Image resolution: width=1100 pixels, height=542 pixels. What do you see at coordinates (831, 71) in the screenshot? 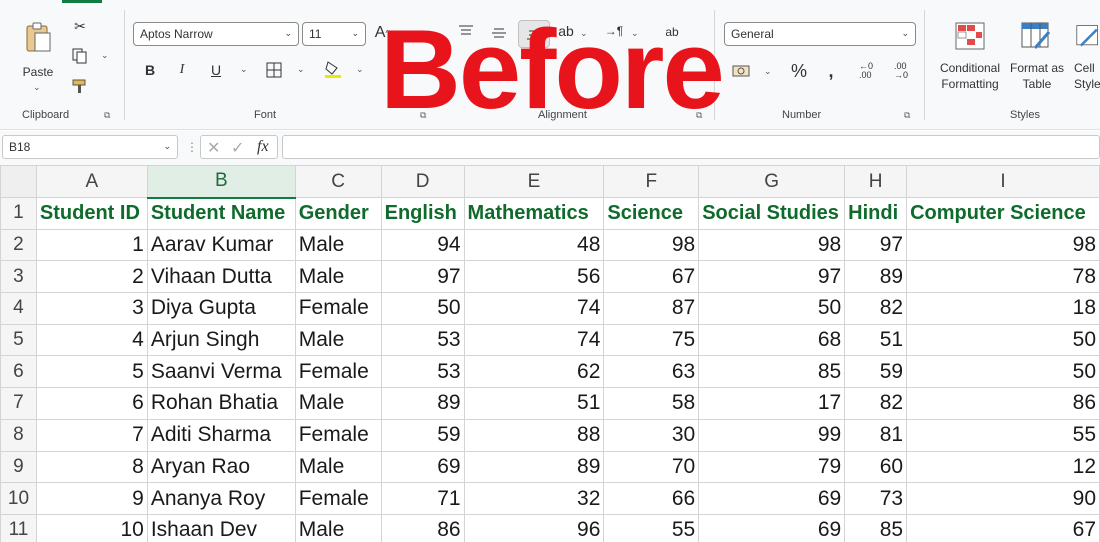
I see `comma-style-icon: ,` at bounding box center [831, 71].